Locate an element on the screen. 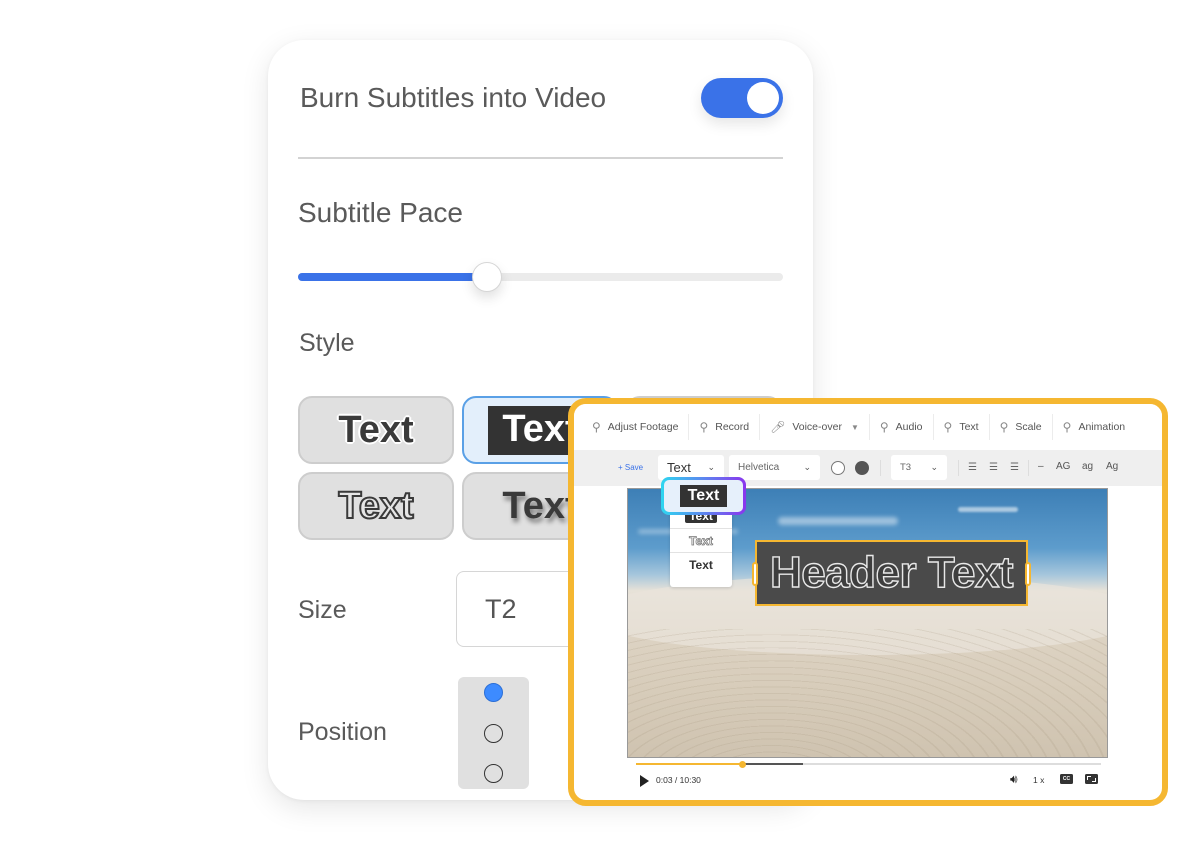  menu-label: Animation is located at coordinates (1102, 427).